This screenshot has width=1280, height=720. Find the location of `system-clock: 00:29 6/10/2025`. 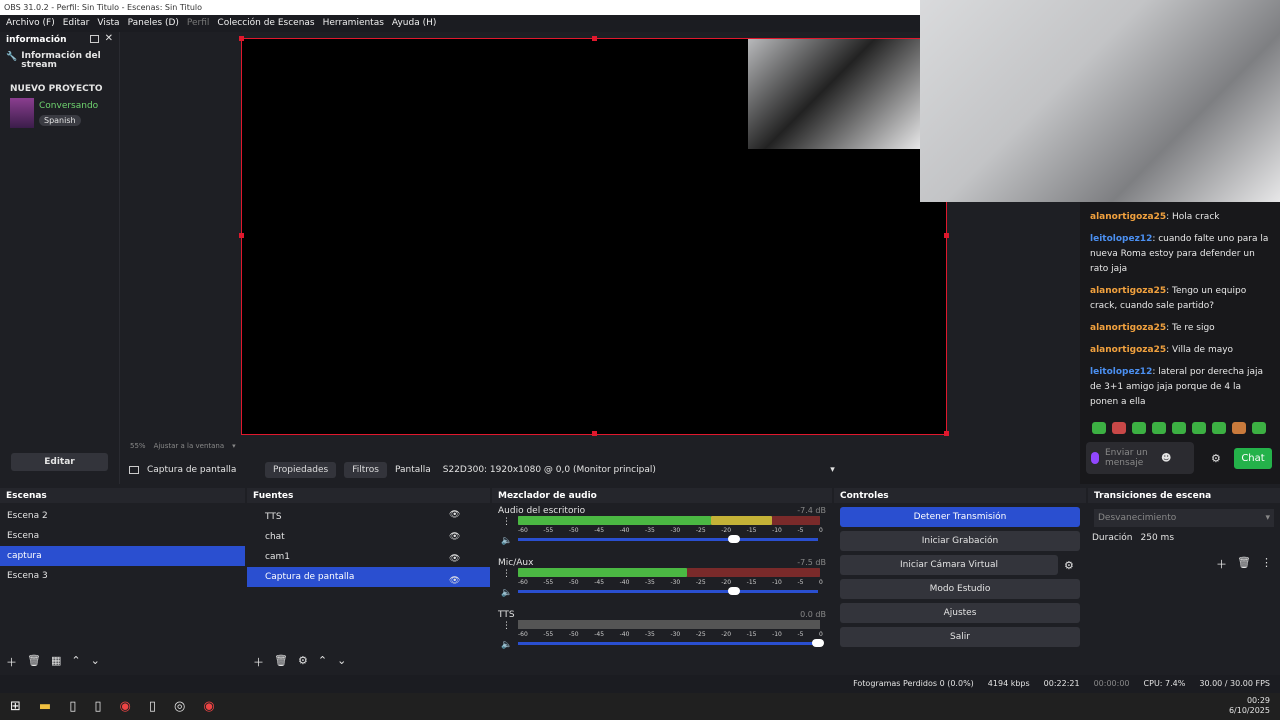

system-clock: 00:29 6/10/2025 is located at coordinates (1249, 706).